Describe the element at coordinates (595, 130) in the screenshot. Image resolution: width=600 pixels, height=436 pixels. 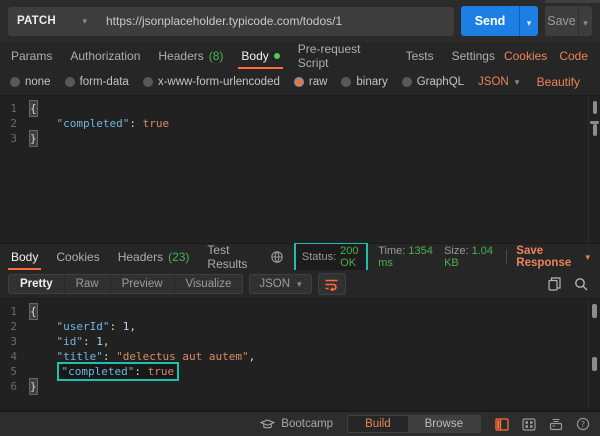
I see `scroll-marker` at that location.